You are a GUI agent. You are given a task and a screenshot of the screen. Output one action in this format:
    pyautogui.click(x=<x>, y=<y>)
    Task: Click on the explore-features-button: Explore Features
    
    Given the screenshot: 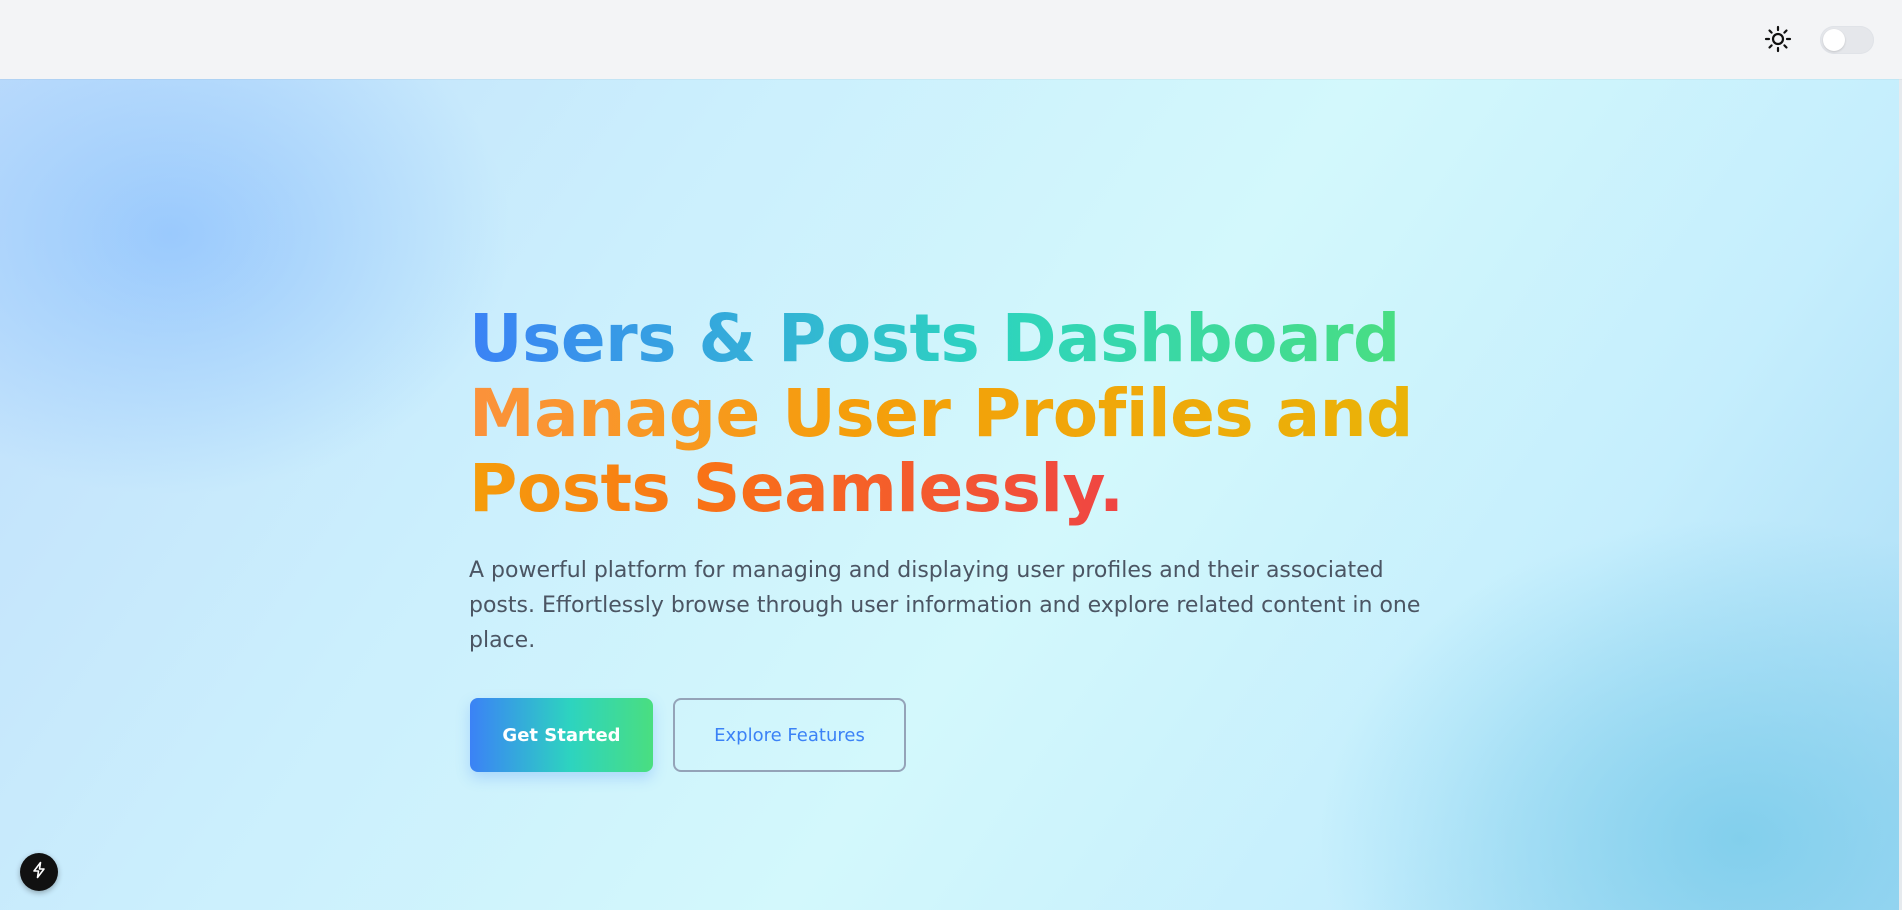 What is the action you would take?
    pyautogui.click(x=789, y=735)
    